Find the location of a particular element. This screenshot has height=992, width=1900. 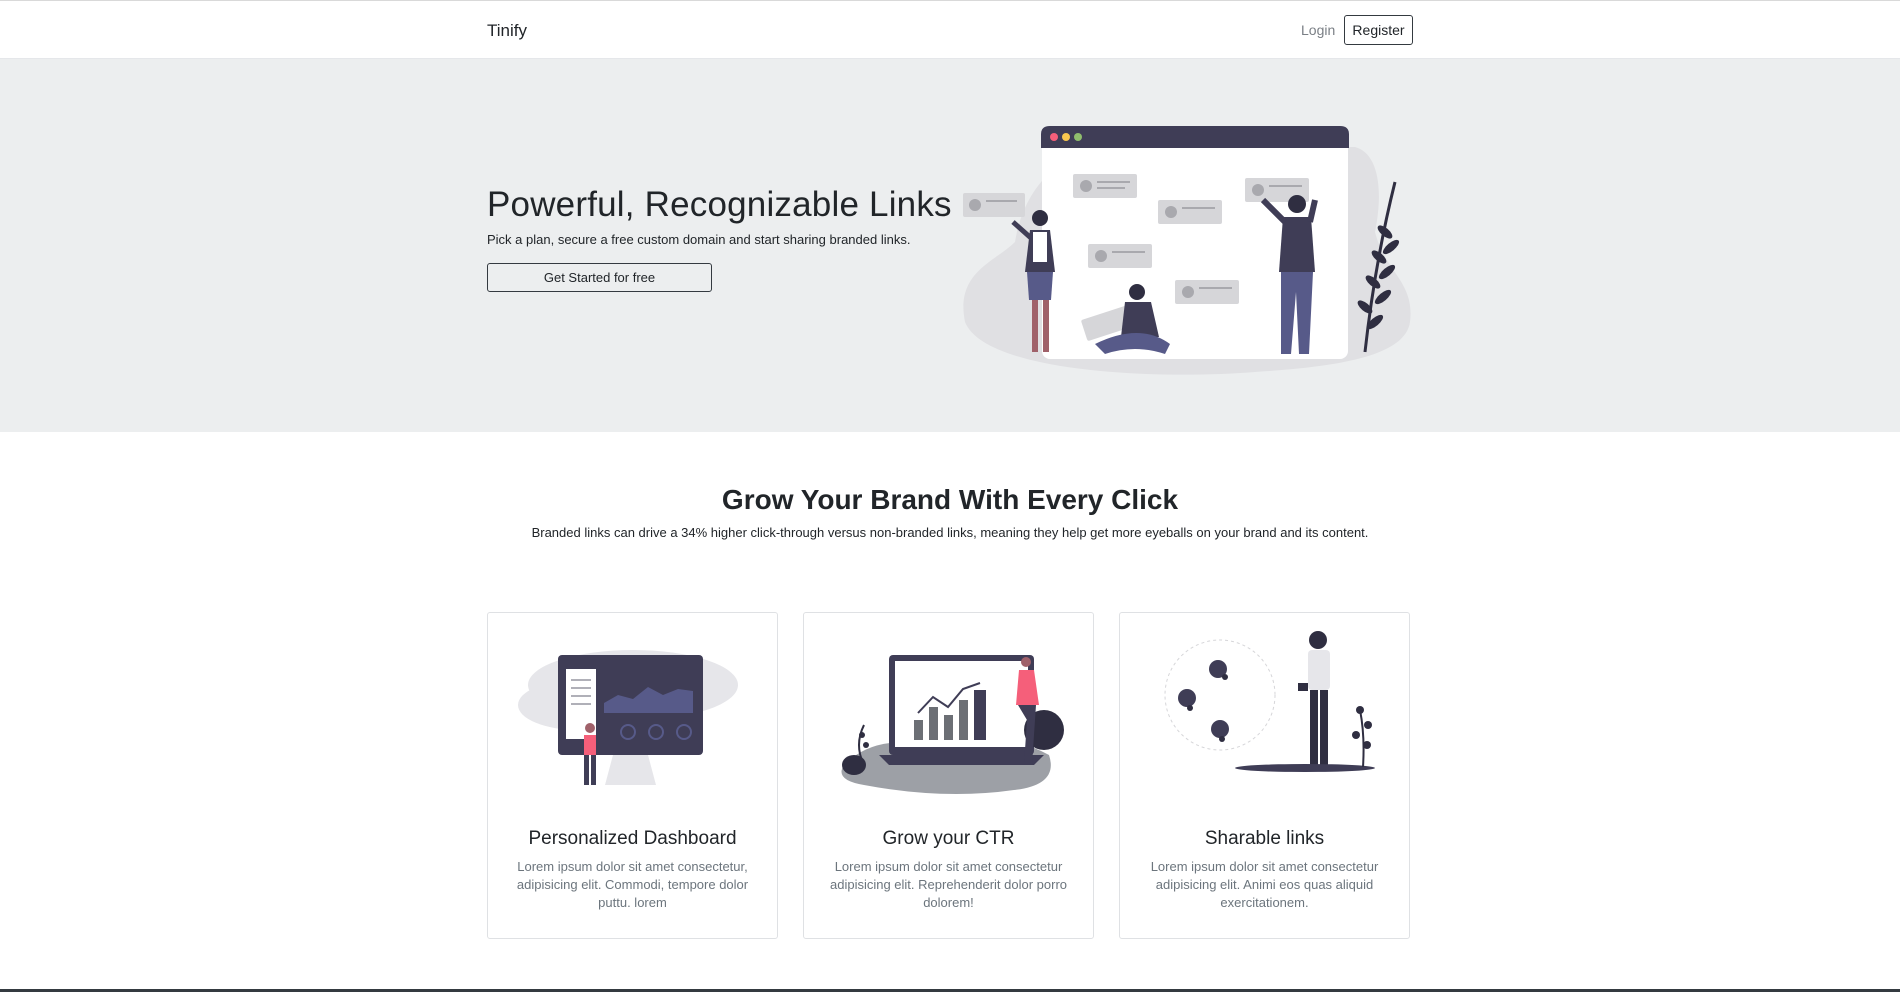

hero-illustration is located at coordinates (1187, 250).